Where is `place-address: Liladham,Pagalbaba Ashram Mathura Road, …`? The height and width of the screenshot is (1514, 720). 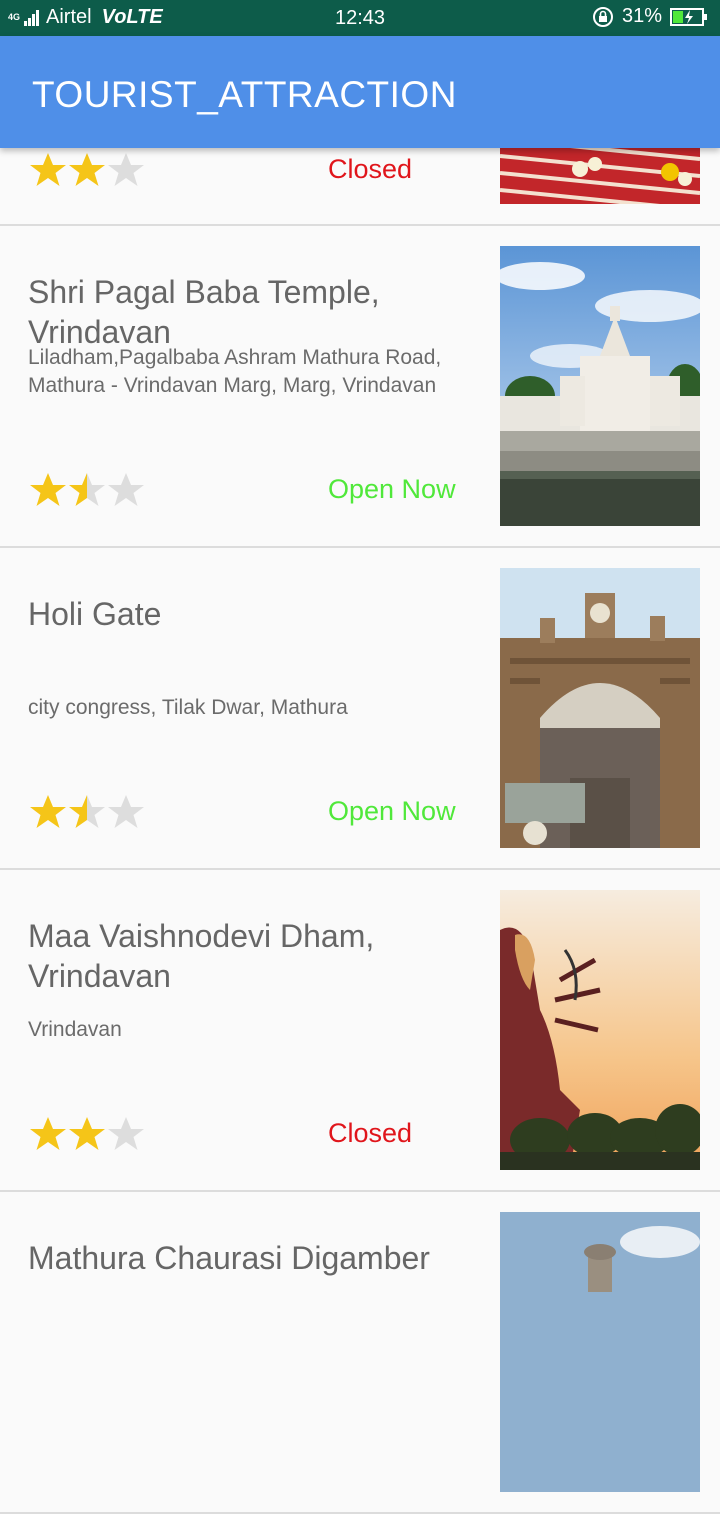
place-address: Liladham,Pagalbaba Ashram Mathura Road, … is located at coordinates (235, 371).